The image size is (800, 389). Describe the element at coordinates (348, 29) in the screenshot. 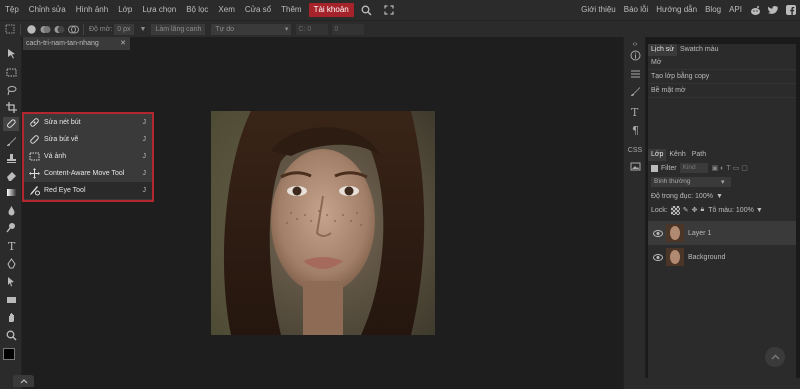

I see `height-input: 0` at that location.